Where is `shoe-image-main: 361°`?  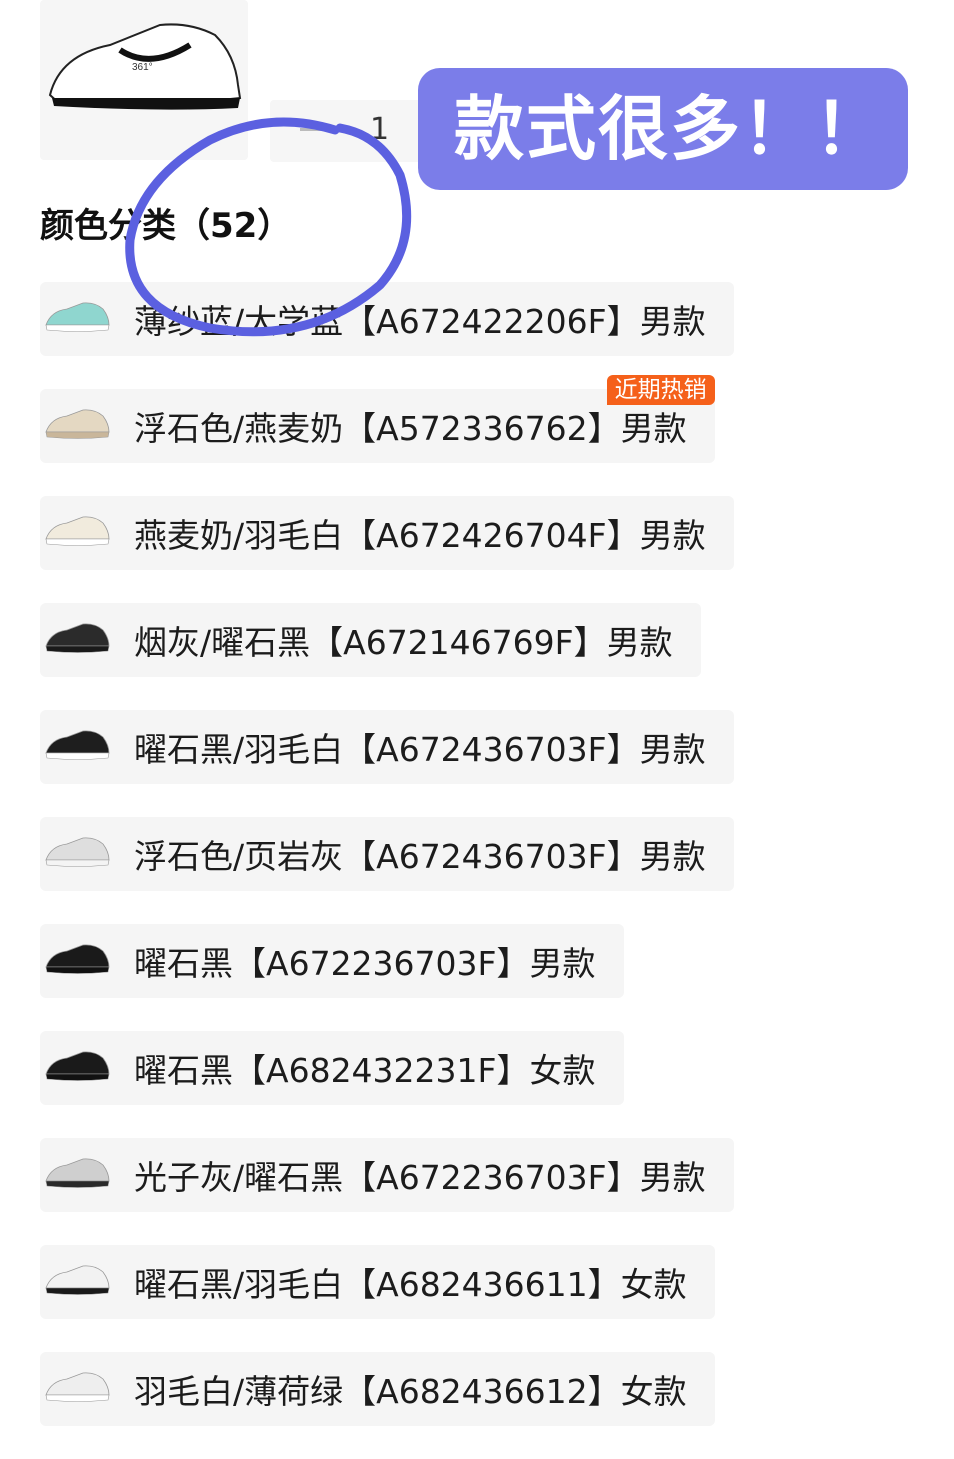 shoe-image-main: 361° is located at coordinates (145, 66).